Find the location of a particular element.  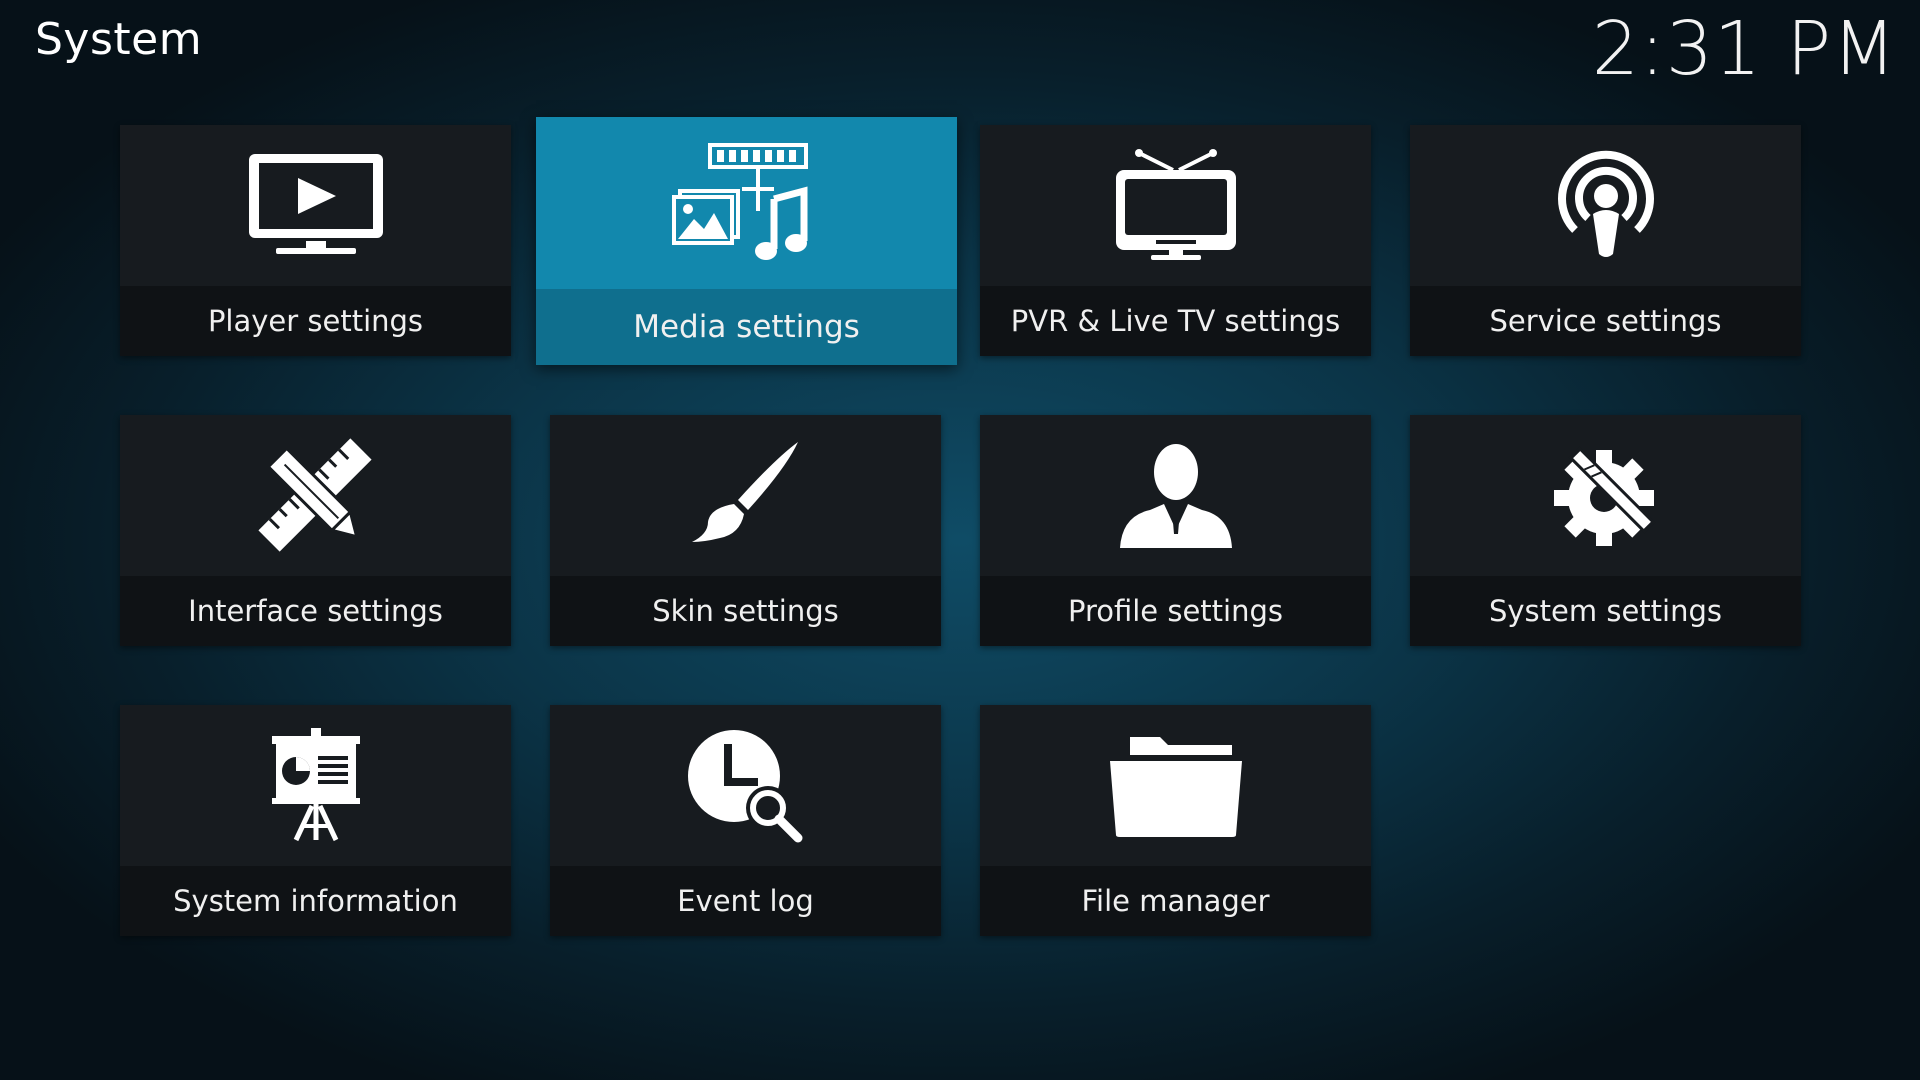

tv-play-icon is located at coordinates (315, 203).